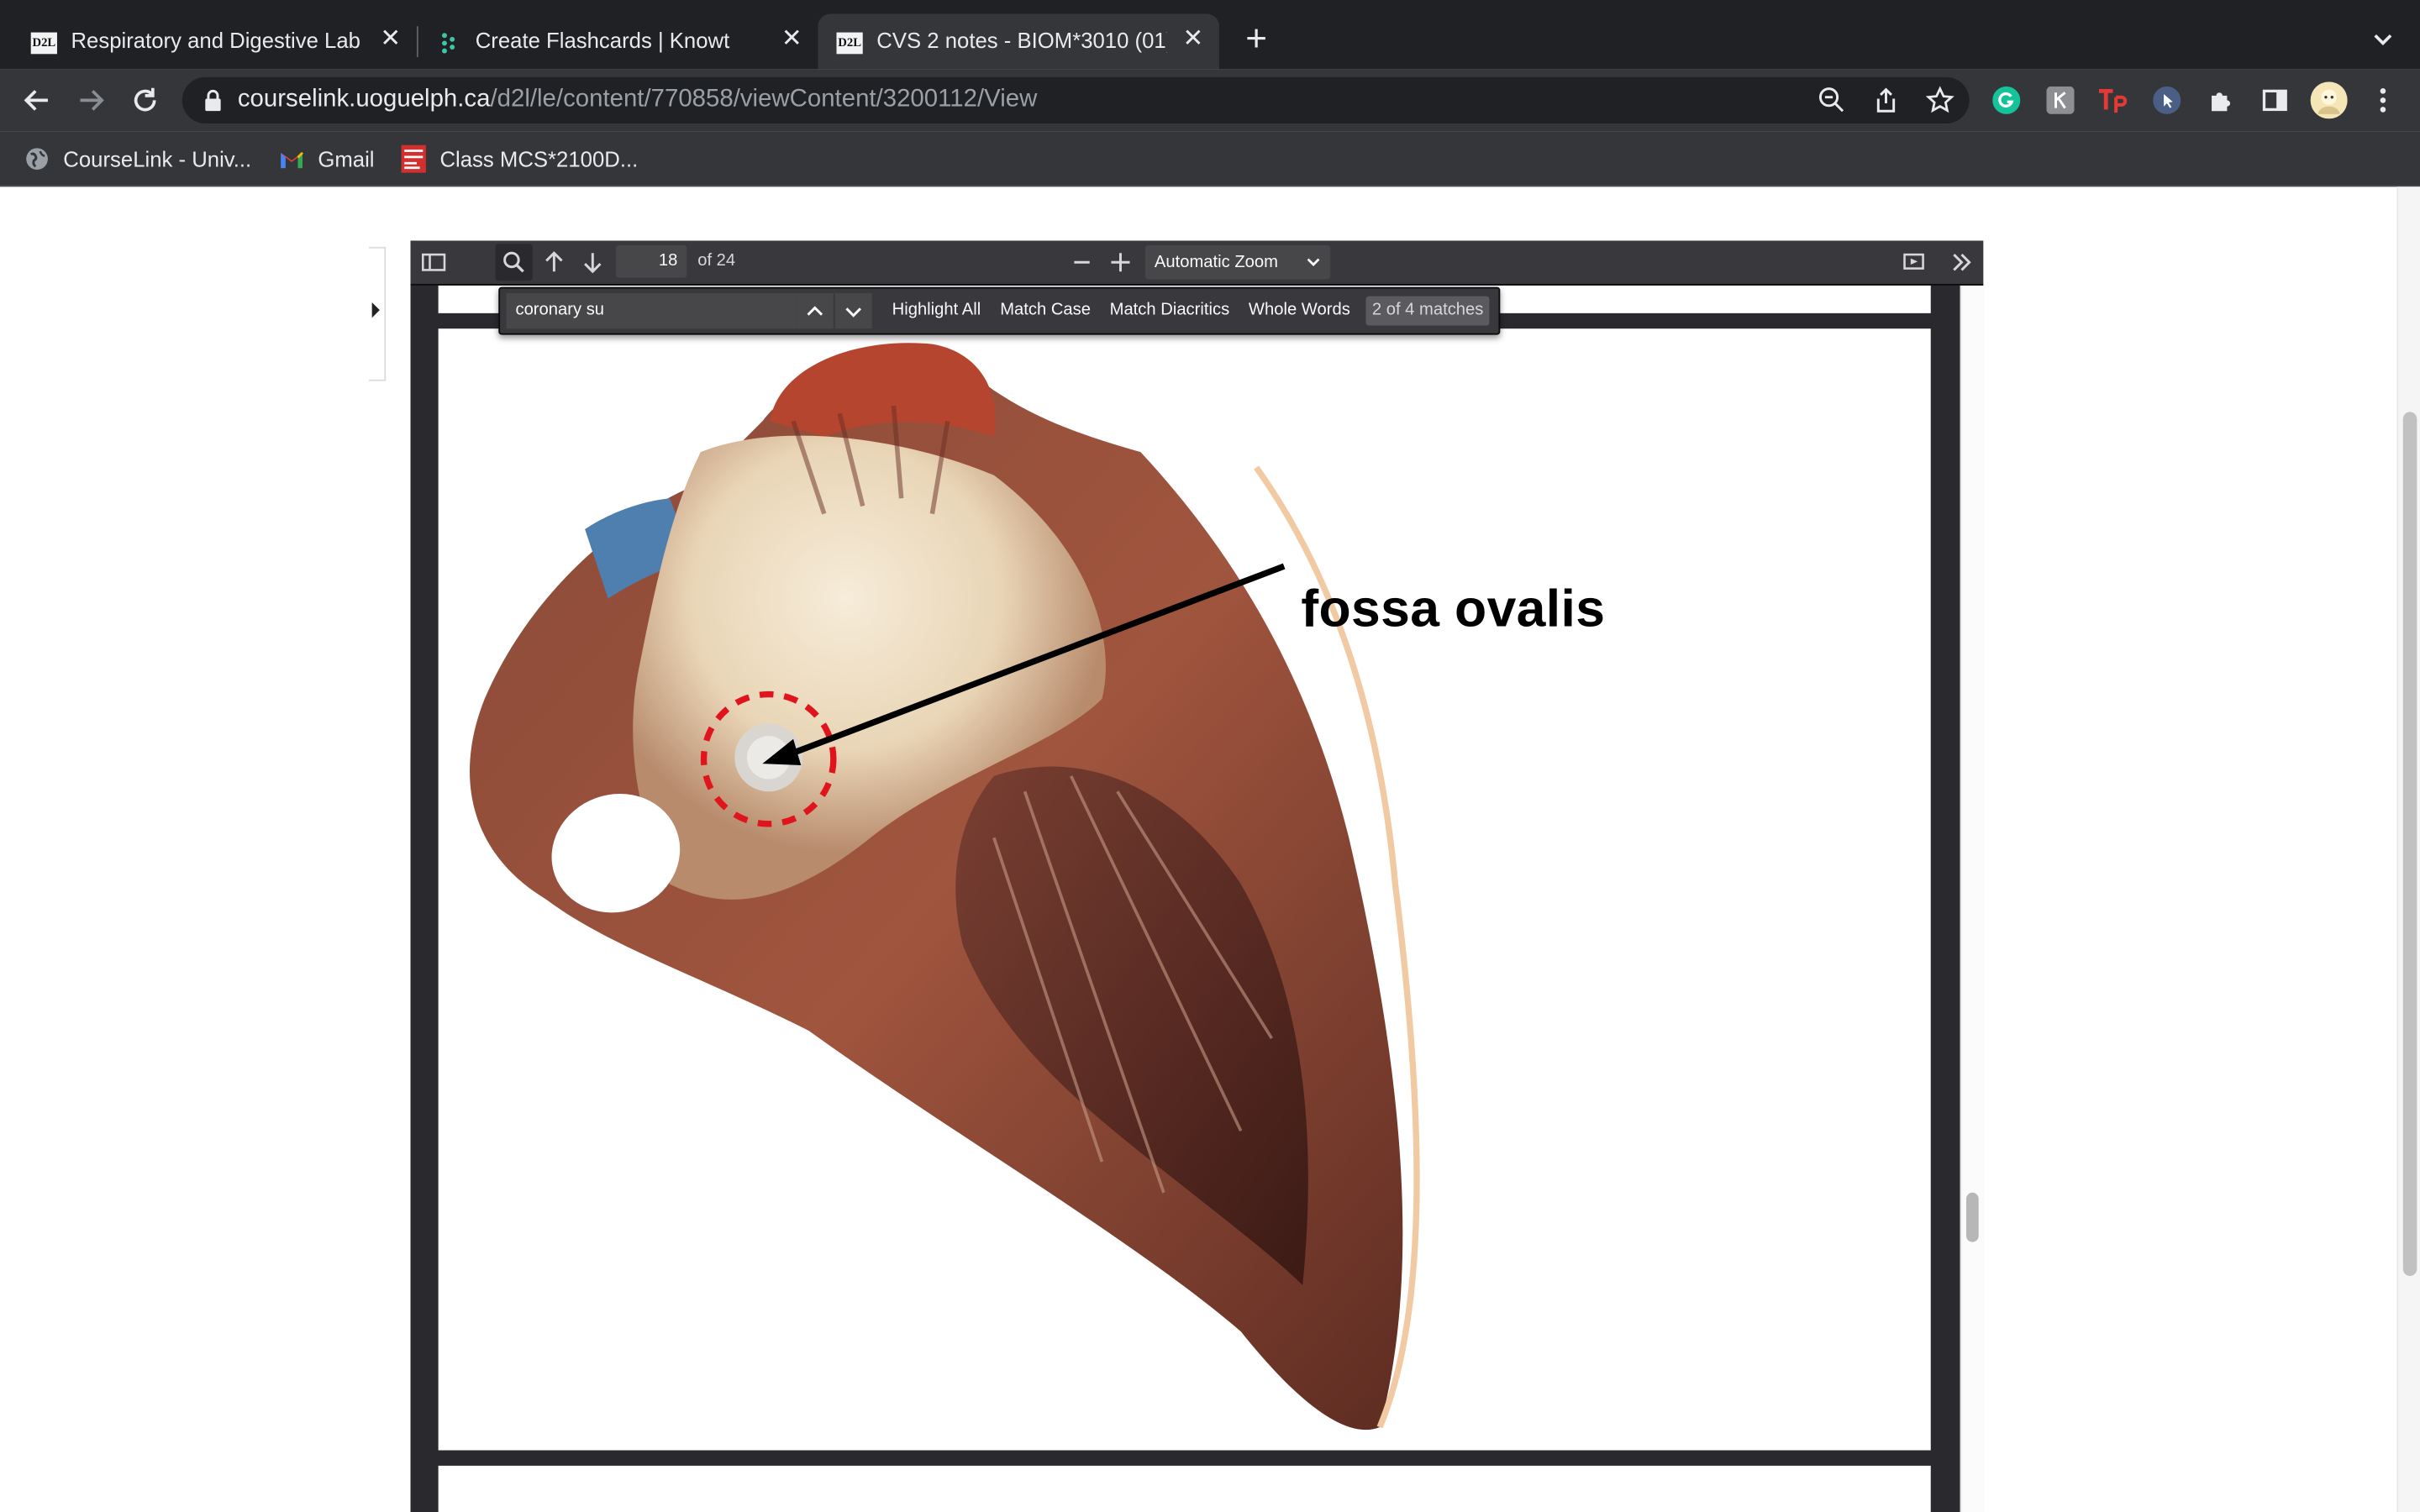  What do you see at coordinates (364, 99) in the screenshot?
I see `url-host: courselink.uoguelph.ca` at bounding box center [364, 99].